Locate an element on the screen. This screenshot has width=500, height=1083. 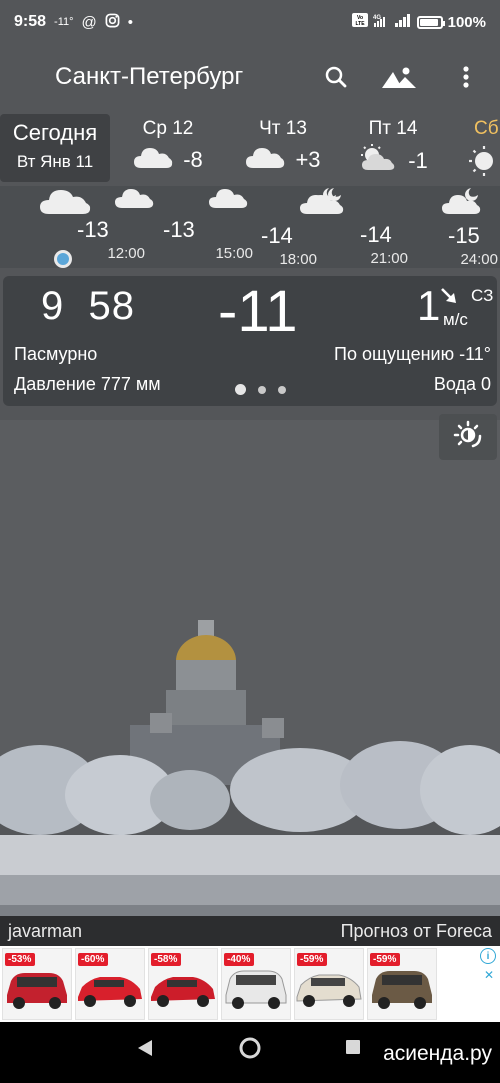
day-item: Сб is located at coordinates (480, 148).